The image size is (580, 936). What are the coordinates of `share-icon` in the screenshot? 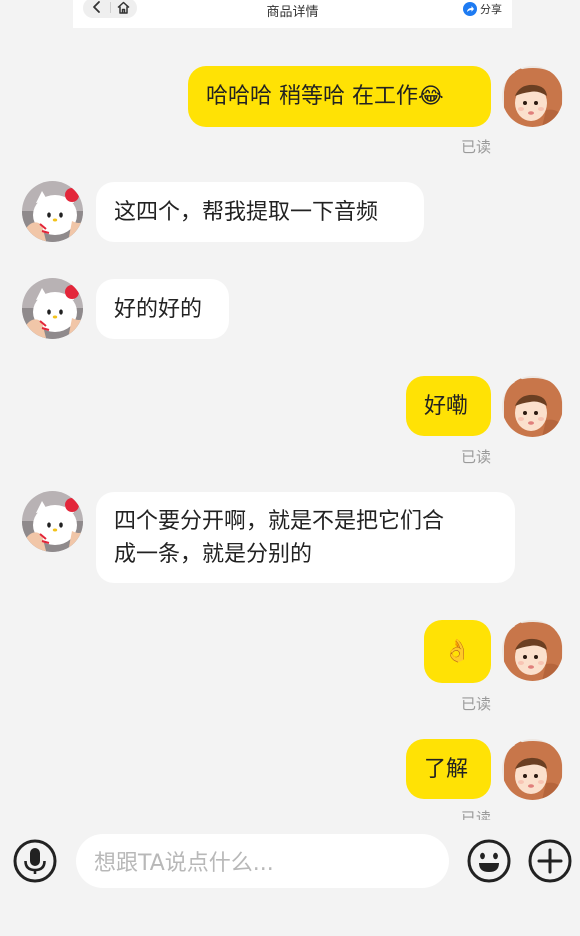 It's located at (470, 9).